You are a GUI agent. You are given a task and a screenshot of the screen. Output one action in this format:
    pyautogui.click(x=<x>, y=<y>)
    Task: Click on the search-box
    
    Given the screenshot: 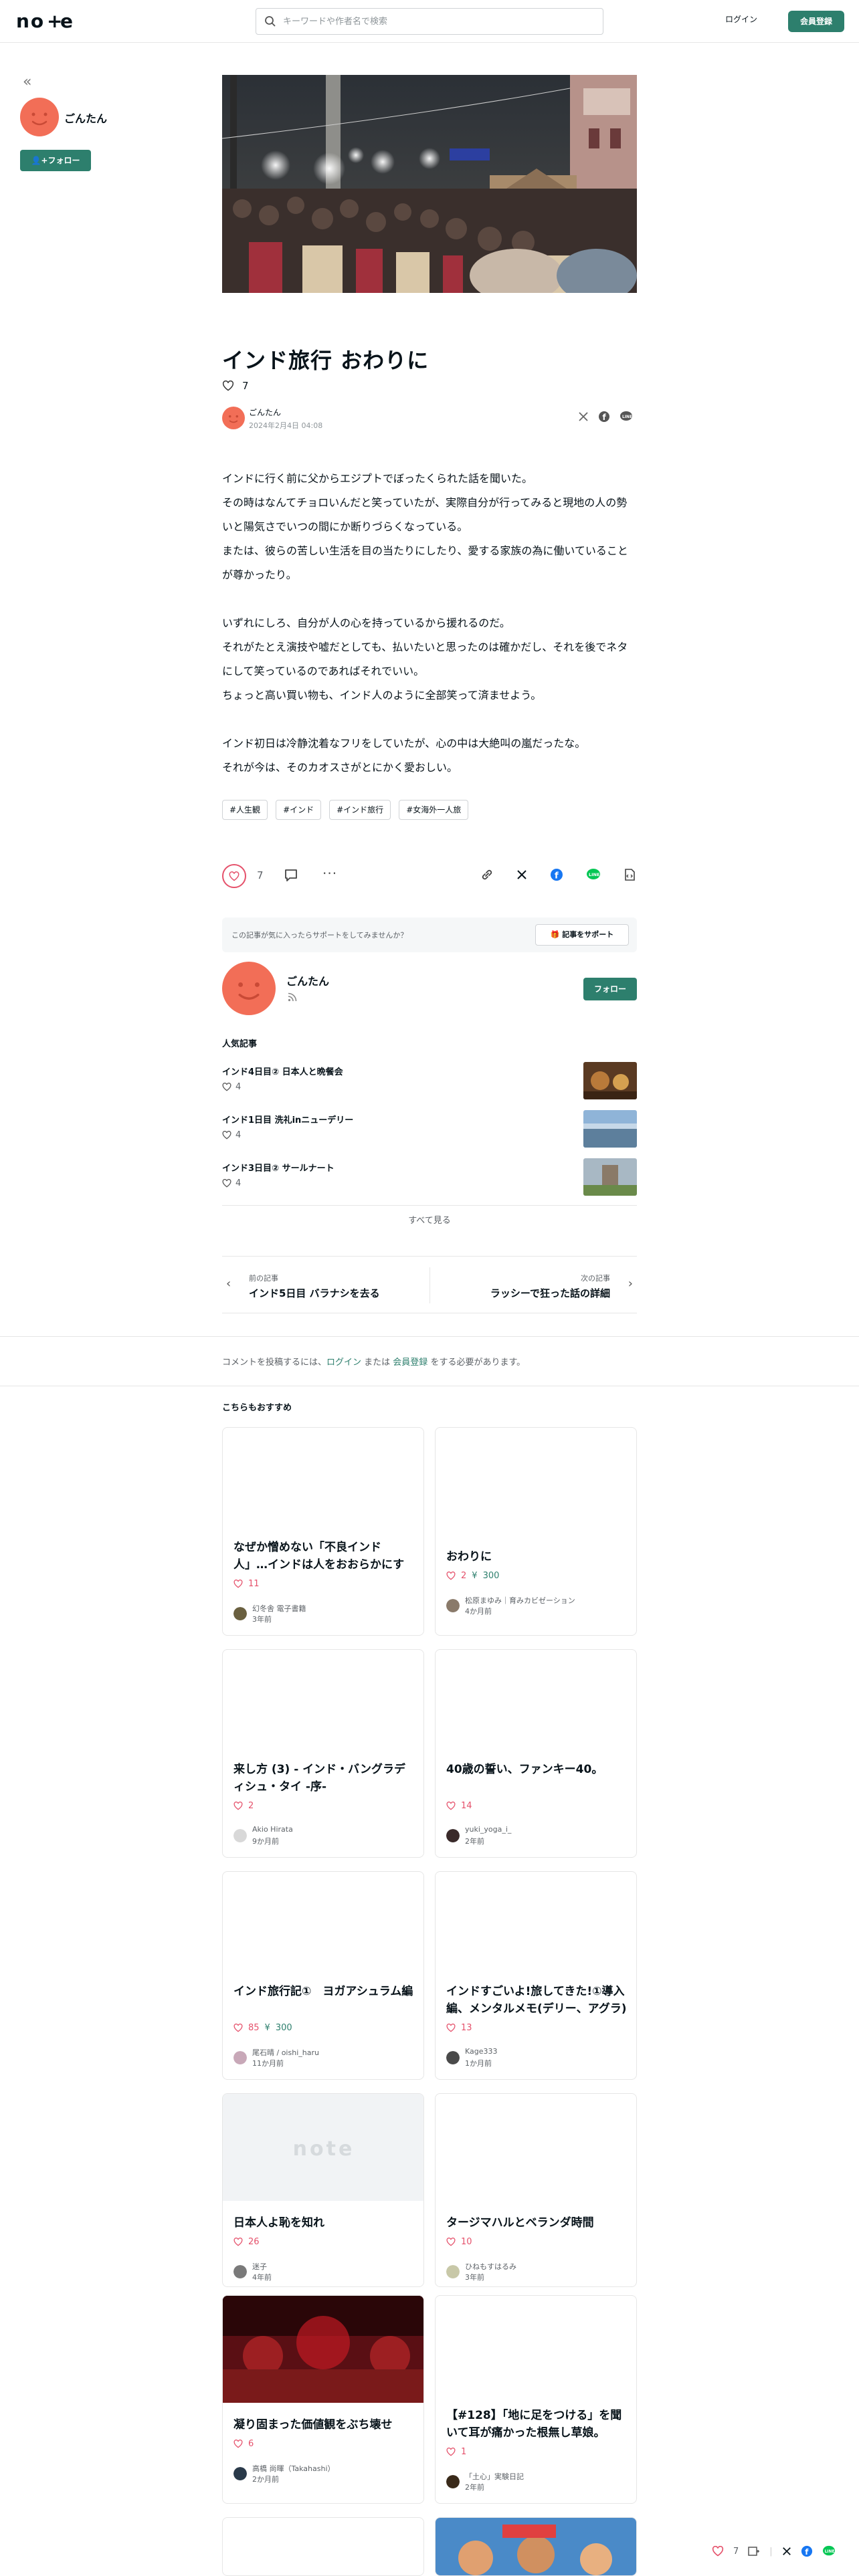 What is the action you would take?
    pyautogui.click(x=429, y=21)
    